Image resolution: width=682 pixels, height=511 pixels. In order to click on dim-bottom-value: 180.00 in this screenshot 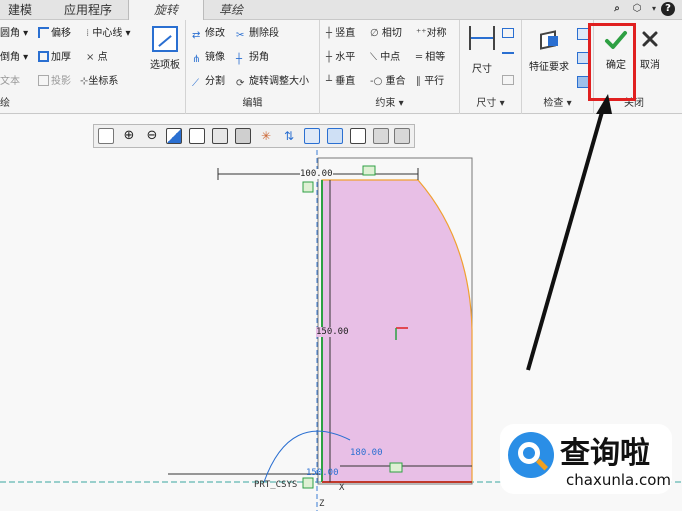, I will do `click(366, 453)`.